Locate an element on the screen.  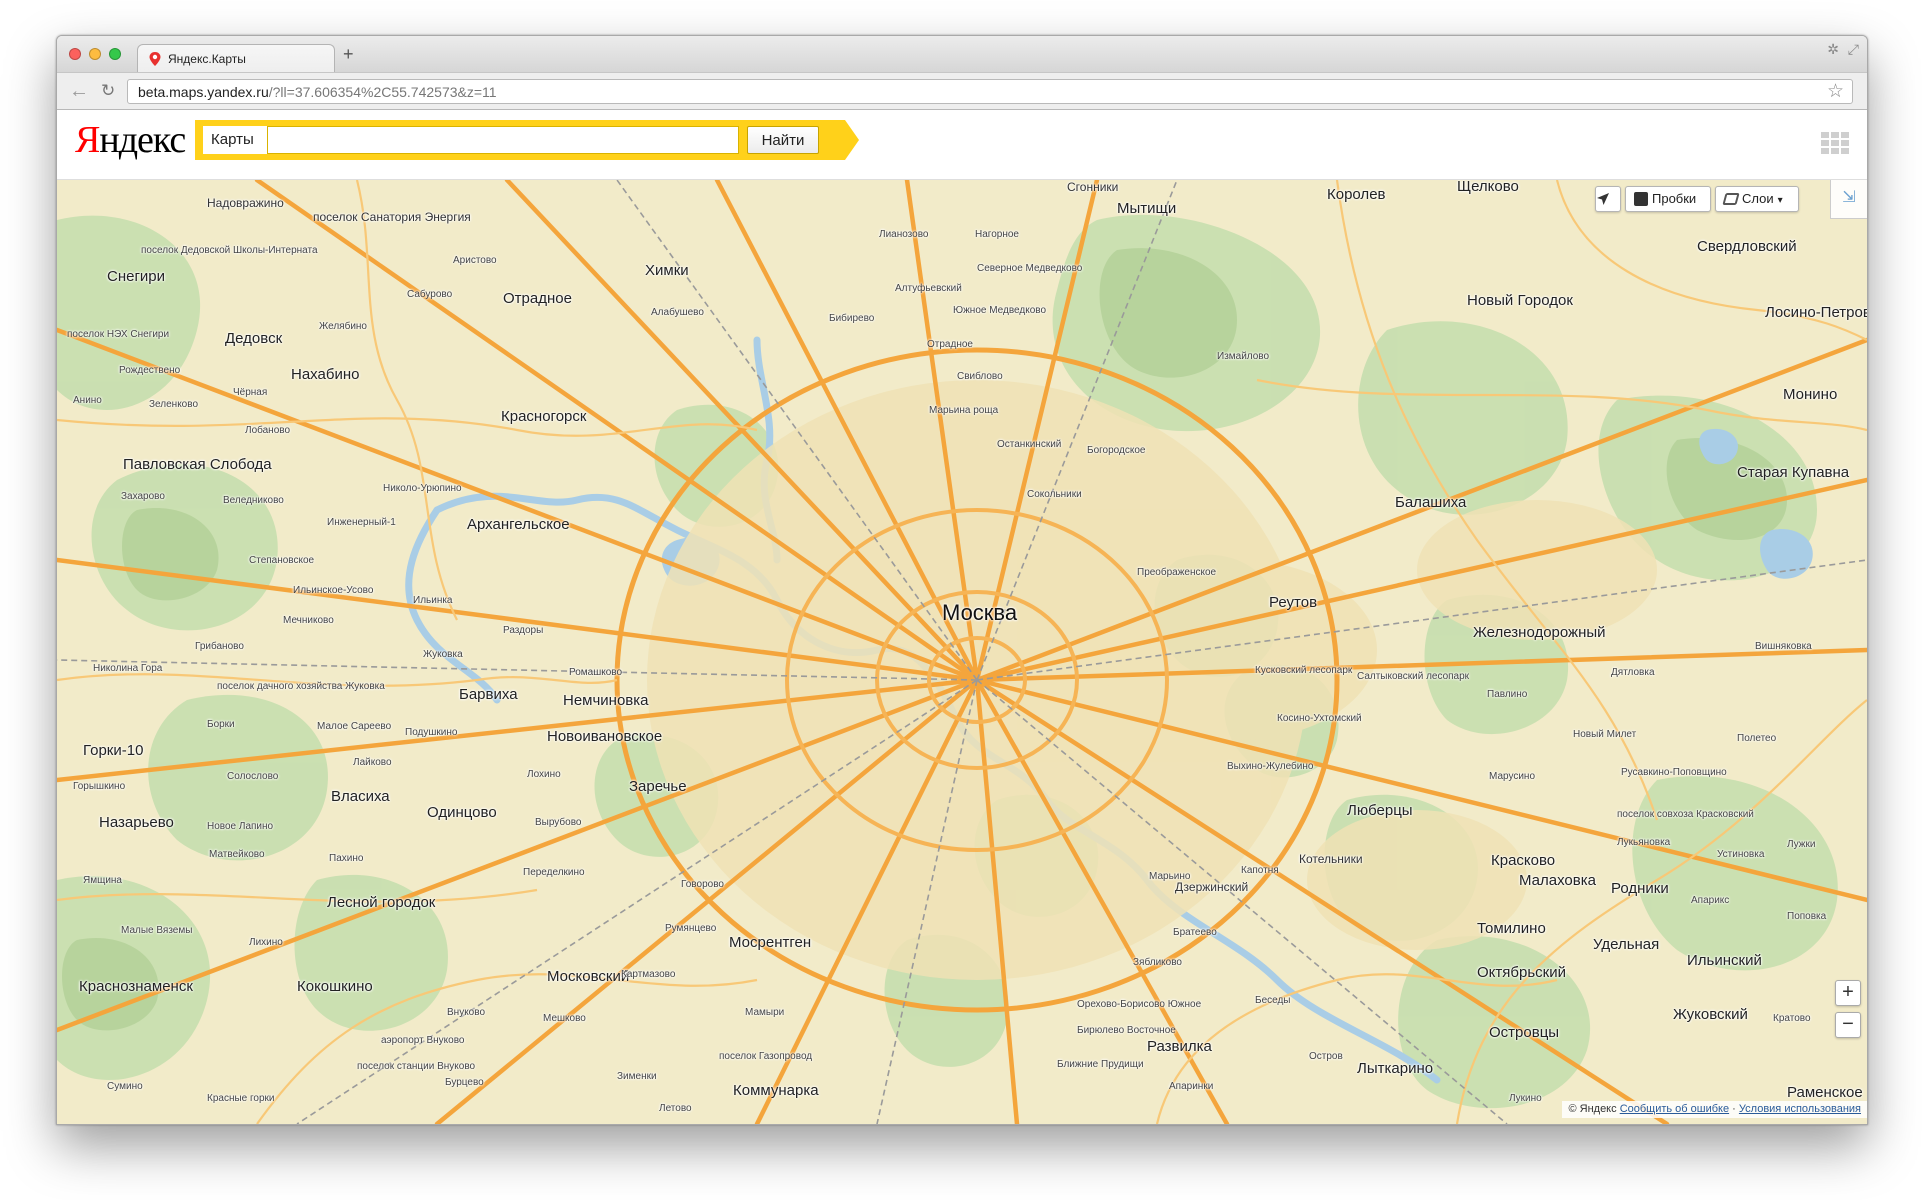
back-arrow-icon: ← is located at coordinates (79, 91).